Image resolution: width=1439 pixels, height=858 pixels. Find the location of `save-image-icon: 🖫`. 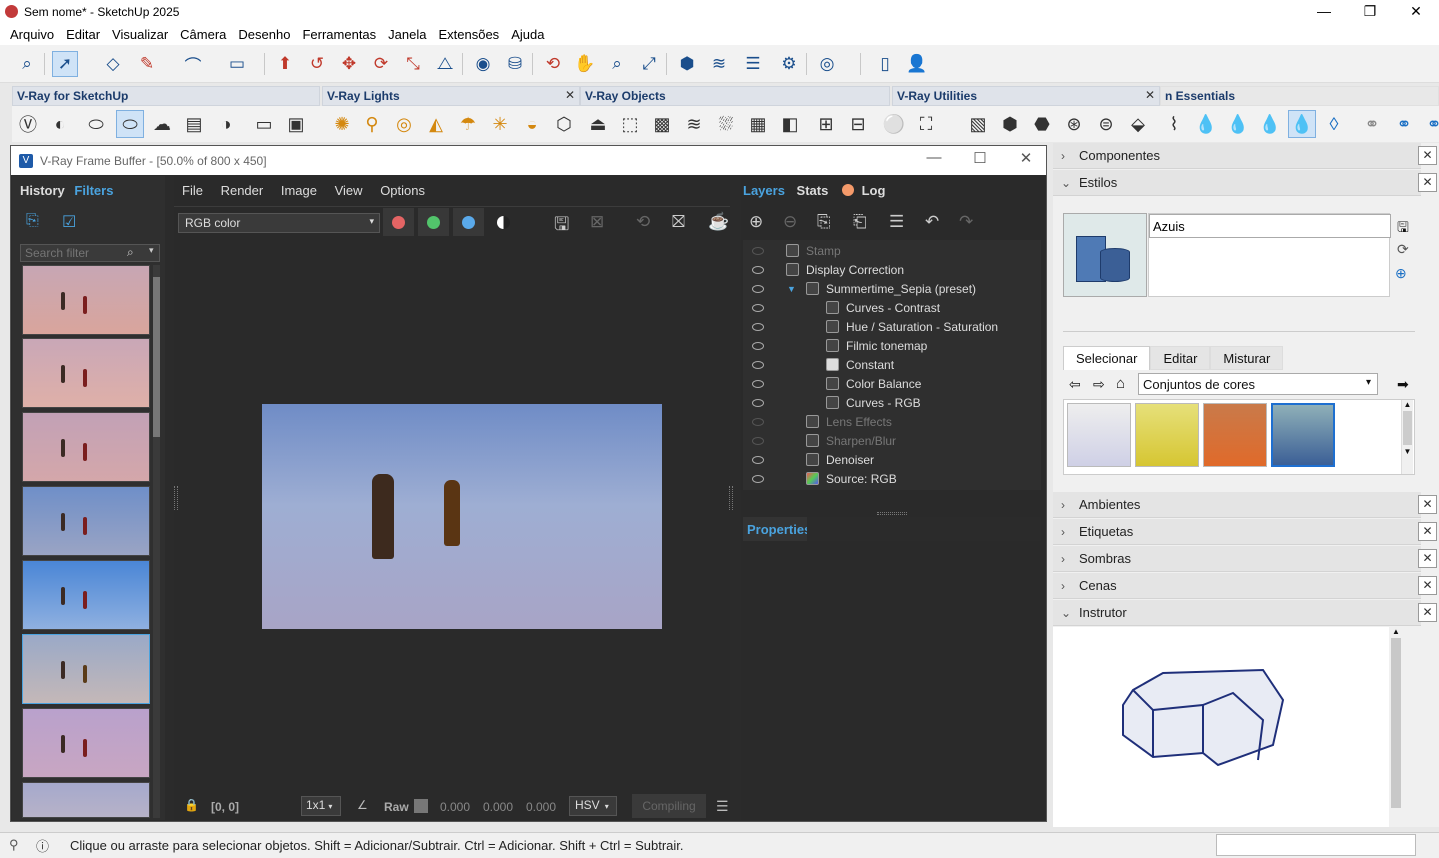

save-image-icon: 🖫 is located at coordinates (561, 227).